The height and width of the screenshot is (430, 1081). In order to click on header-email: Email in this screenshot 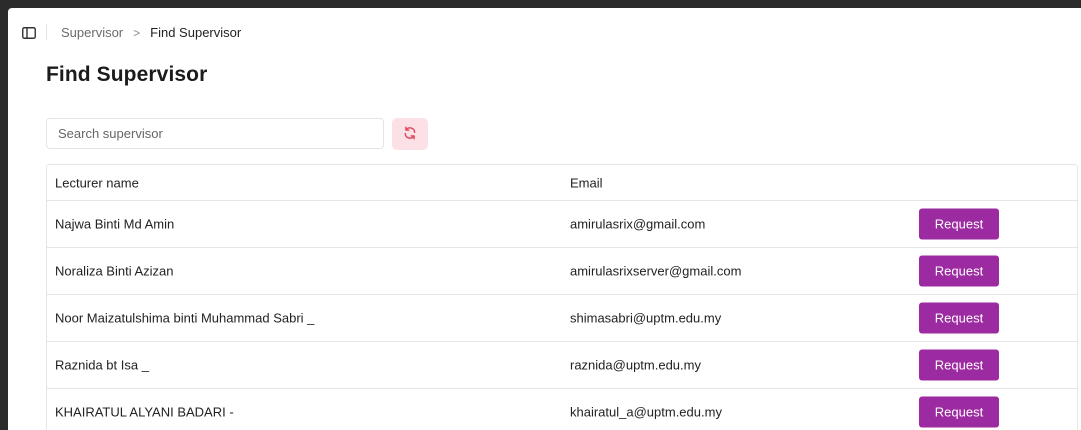, I will do `click(586, 182)`.